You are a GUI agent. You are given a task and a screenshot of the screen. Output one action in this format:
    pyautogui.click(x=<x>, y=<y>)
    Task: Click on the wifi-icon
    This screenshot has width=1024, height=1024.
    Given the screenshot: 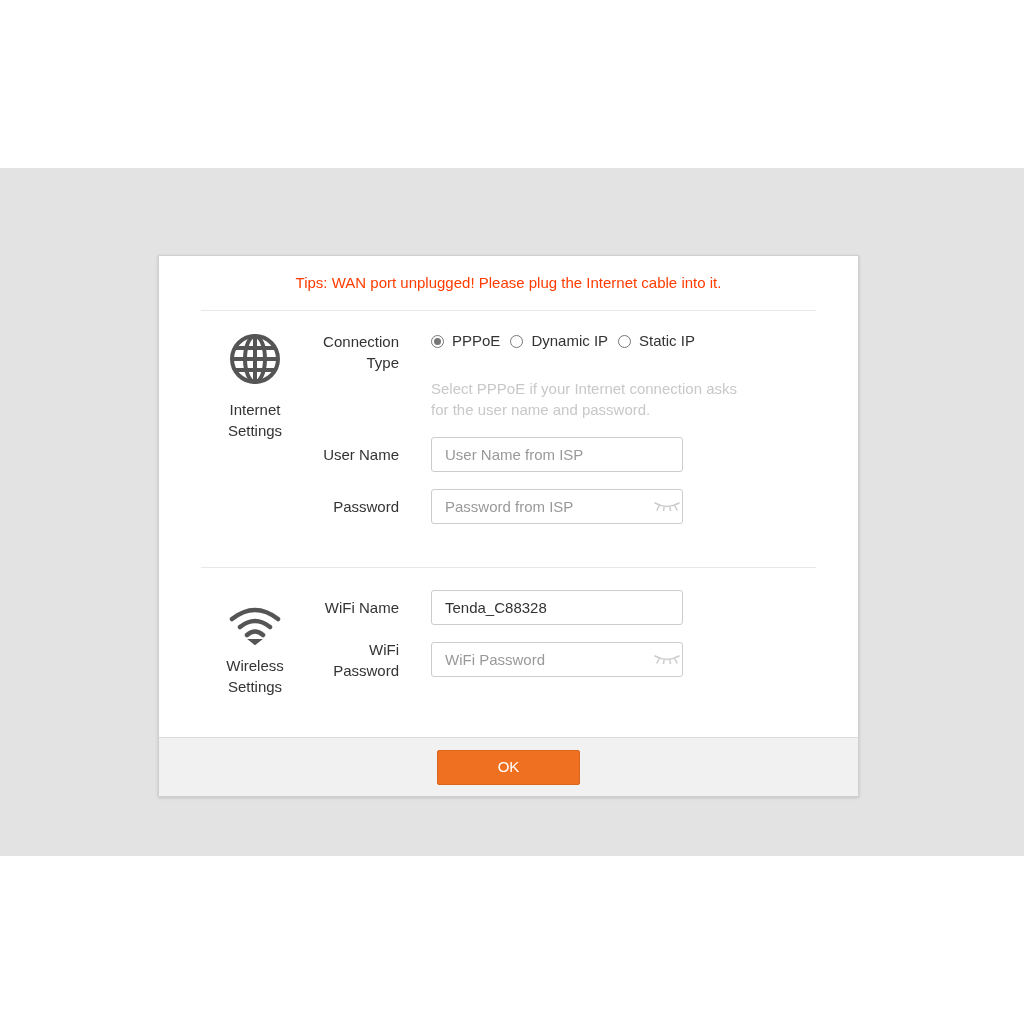 What is the action you would take?
    pyautogui.click(x=255, y=626)
    